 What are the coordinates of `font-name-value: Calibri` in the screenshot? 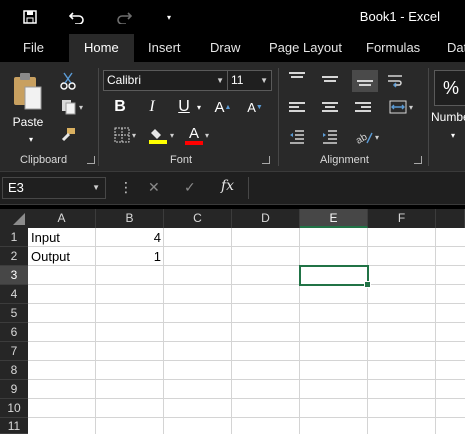 It's located at (124, 80).